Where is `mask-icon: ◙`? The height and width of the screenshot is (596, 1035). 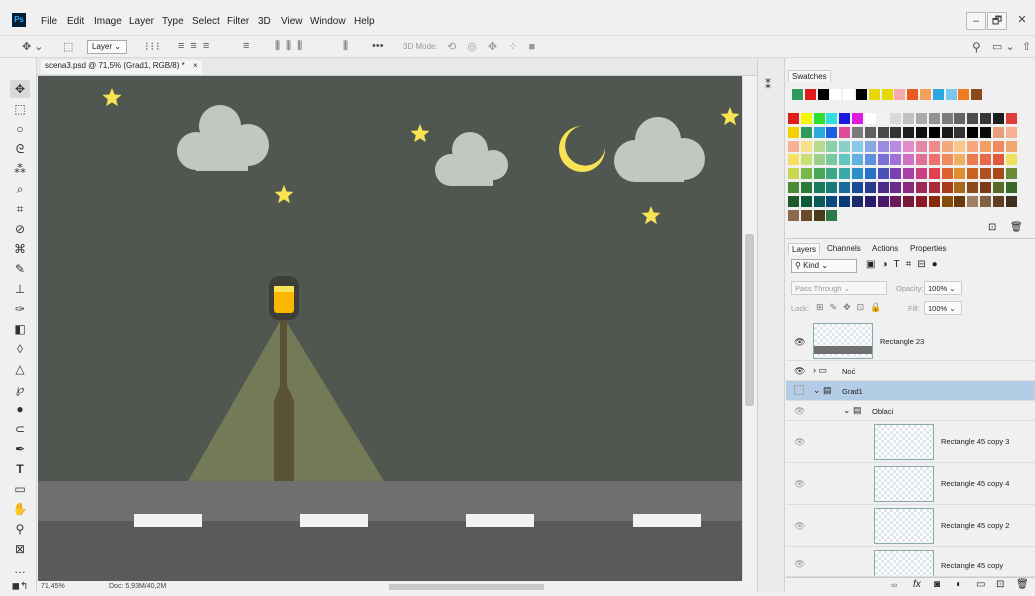
mask-icon: ◙ is located at coordinates (937, 584).